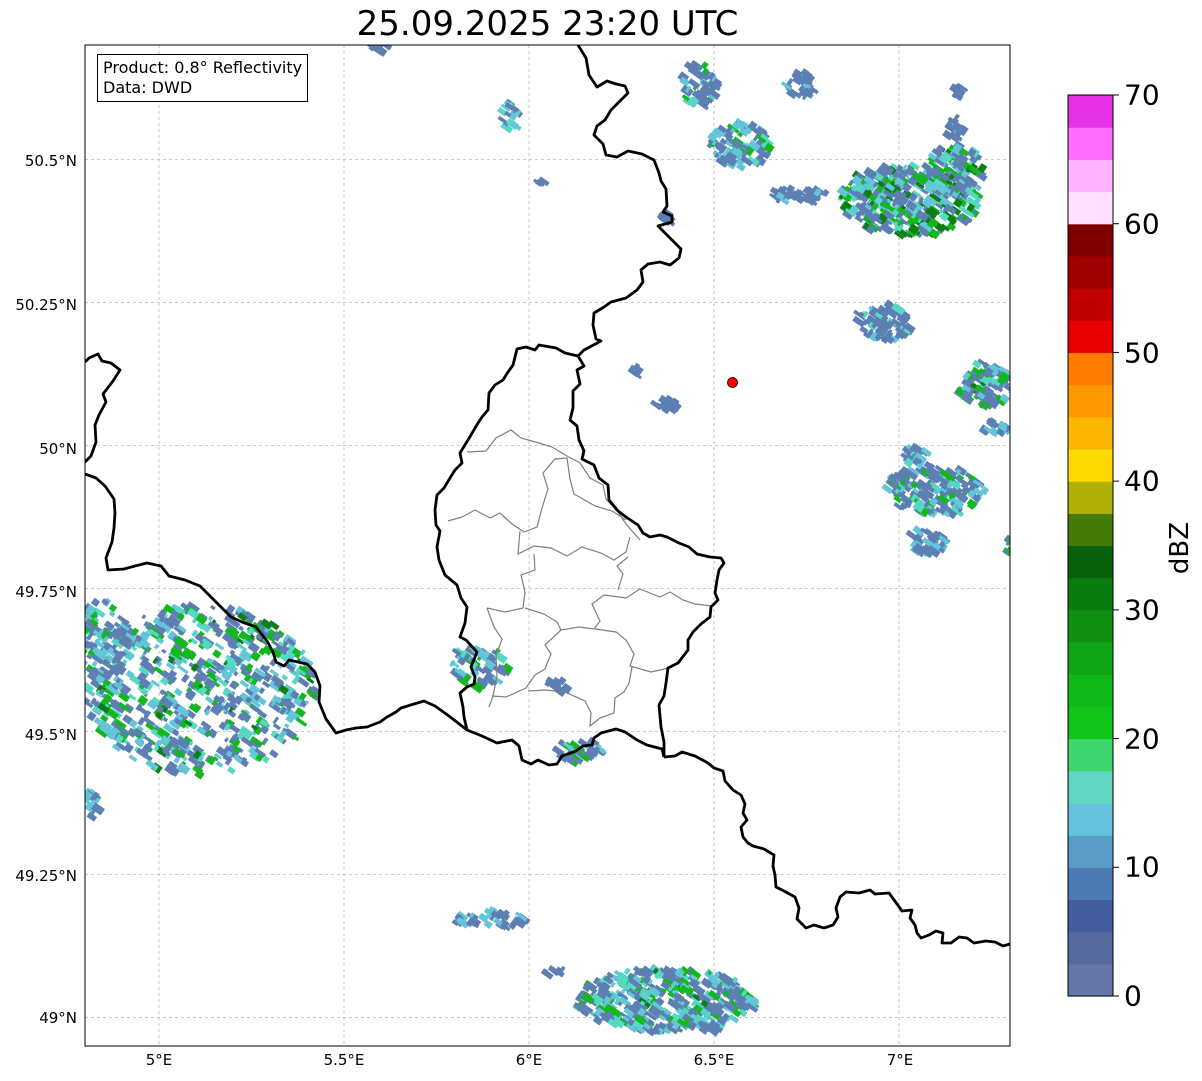 This screenshot has height=1081, width=1202. I want to click on product-label: Product: 0.8° Reflectivity, so click(203, 67).